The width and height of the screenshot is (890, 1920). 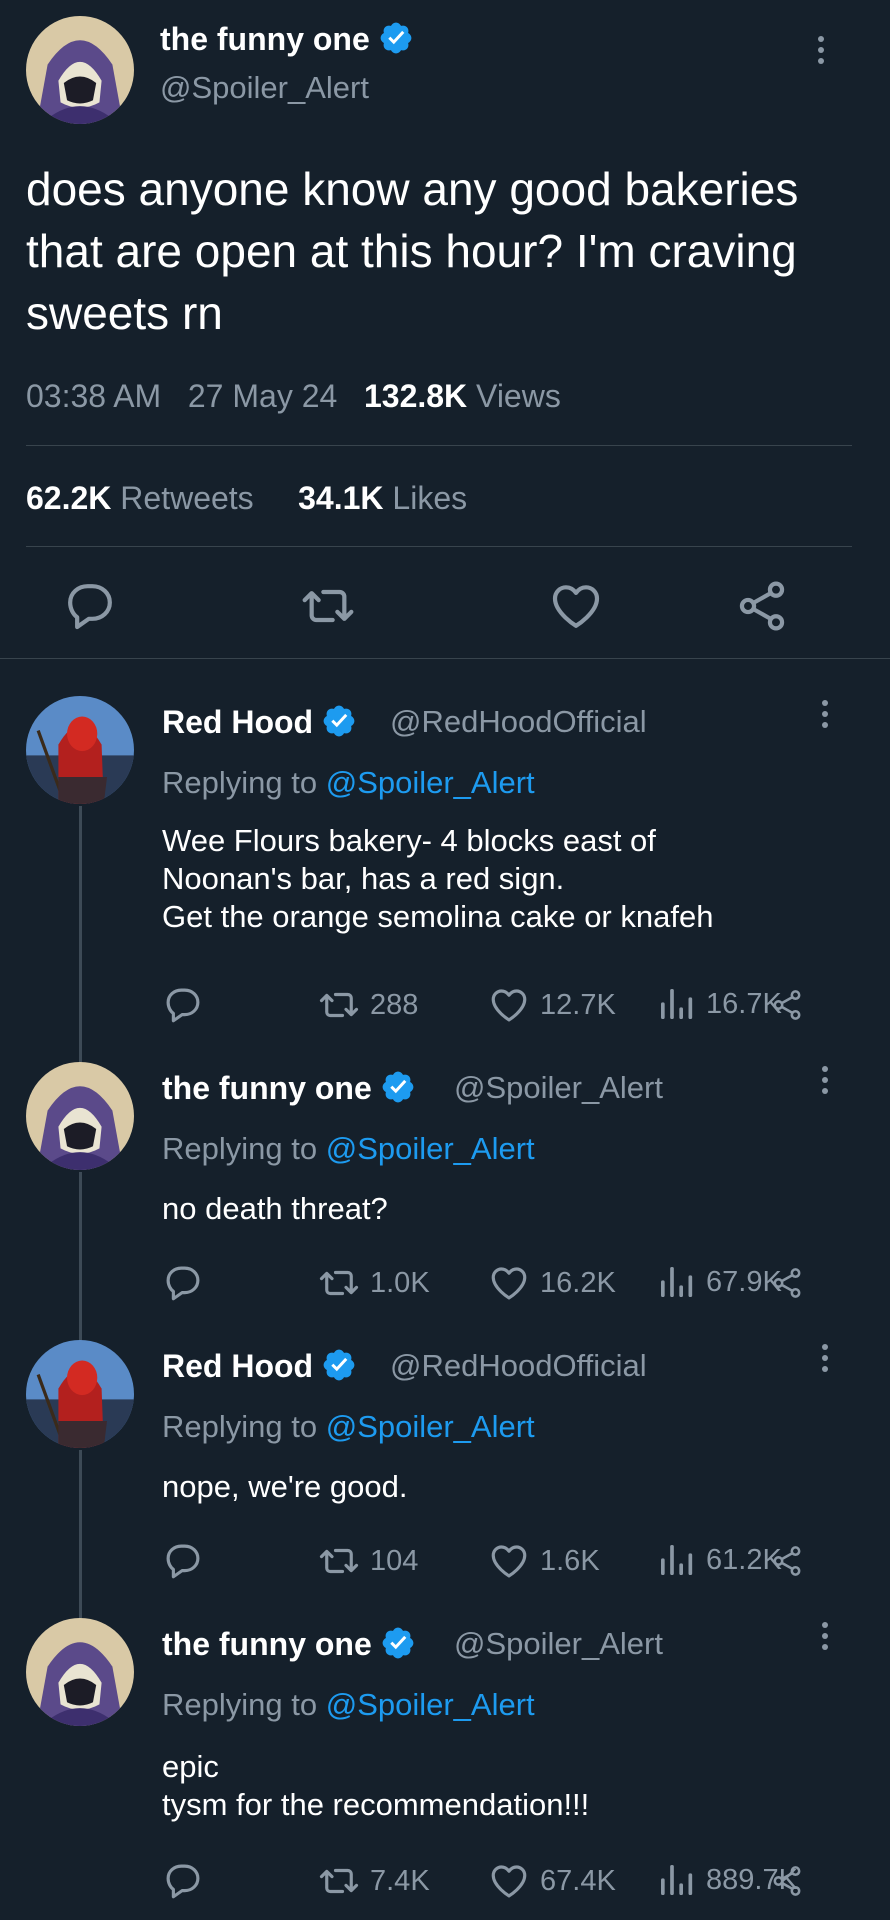 I want to click on views-label: Views, so click(x=518, y=396).